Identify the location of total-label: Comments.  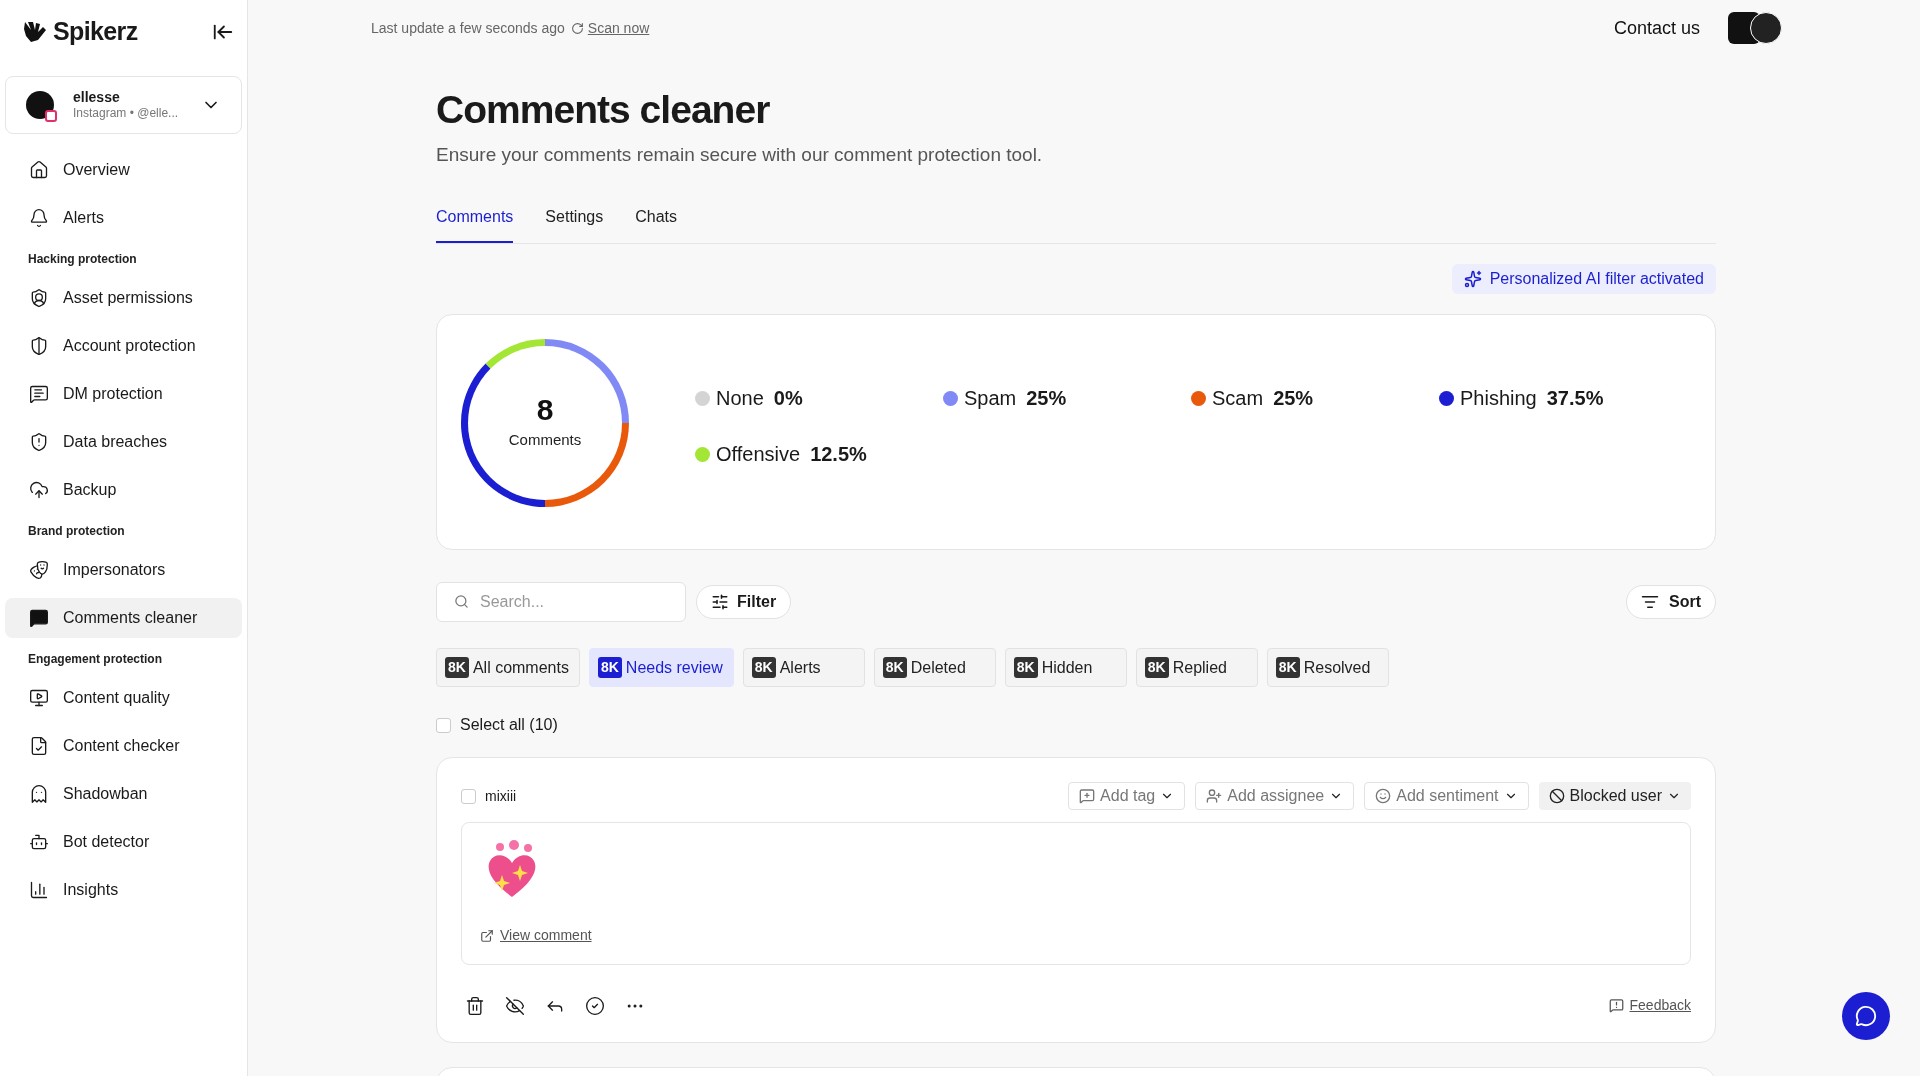
(545, 440).